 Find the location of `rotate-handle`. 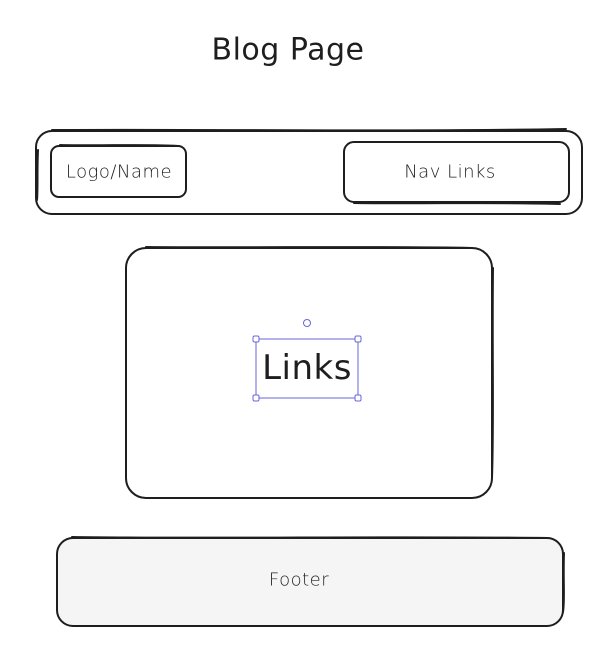

rotate-handle is located at coordinates (307, 323).